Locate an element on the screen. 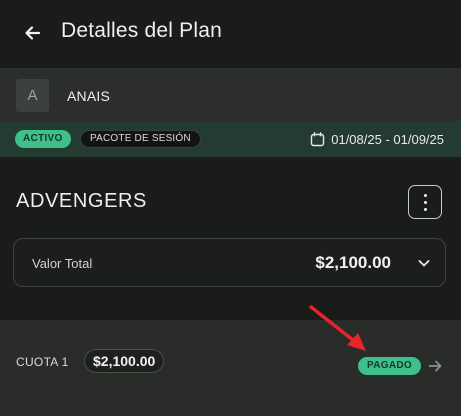 This screenshot has height=416, width=461. date-range-text: 01/08/25 - 01/09/25 is located at coordinates (387, 139).